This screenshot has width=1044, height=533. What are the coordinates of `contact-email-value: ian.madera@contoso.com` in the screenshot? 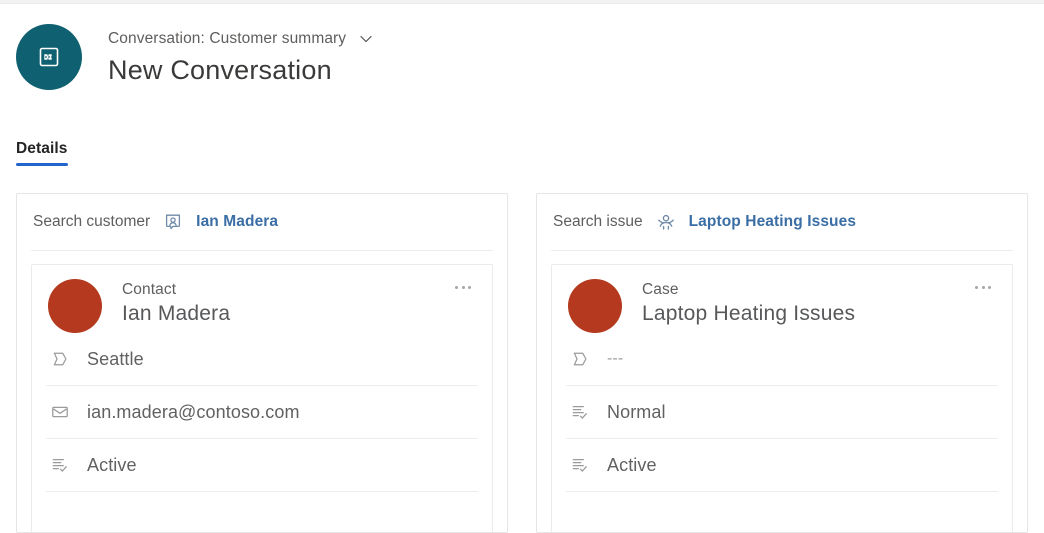 It's located at (193, 411).